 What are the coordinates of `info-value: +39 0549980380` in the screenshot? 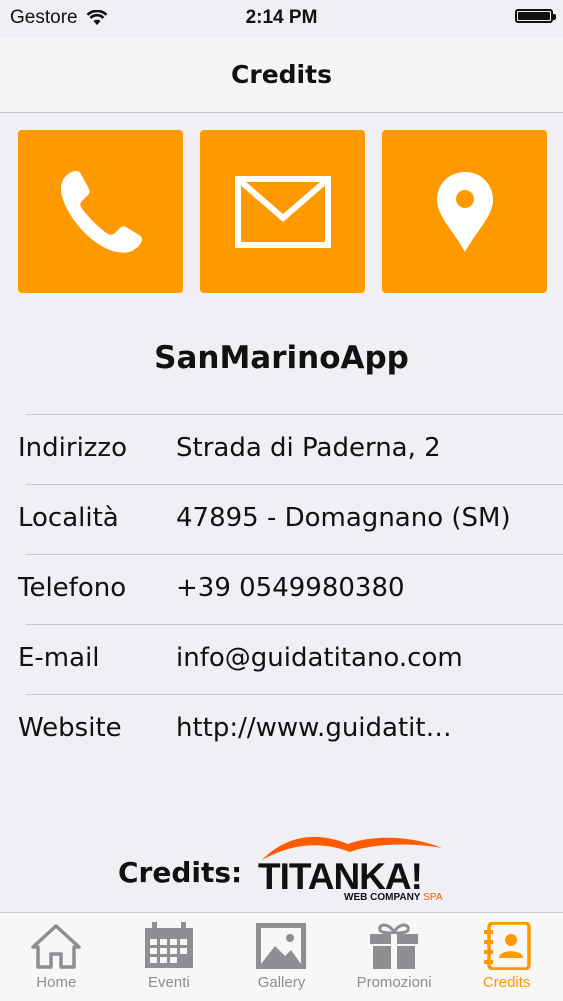 It's located at (366, 588).